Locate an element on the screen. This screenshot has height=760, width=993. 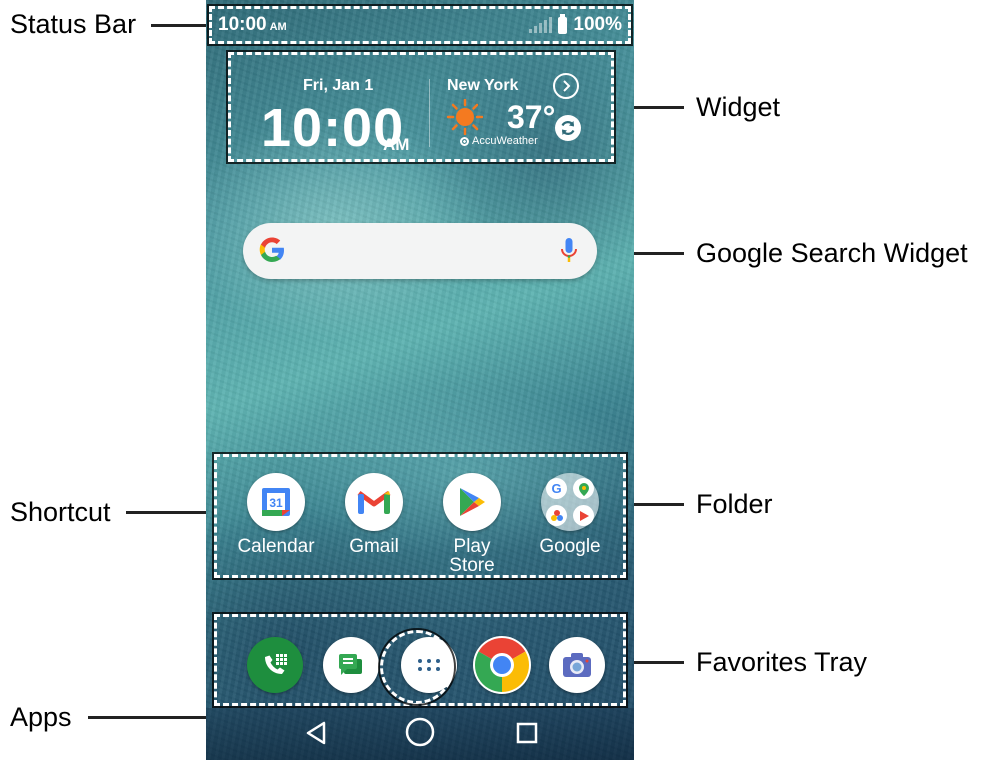
phone-icon is located at coordinates (275, 665).